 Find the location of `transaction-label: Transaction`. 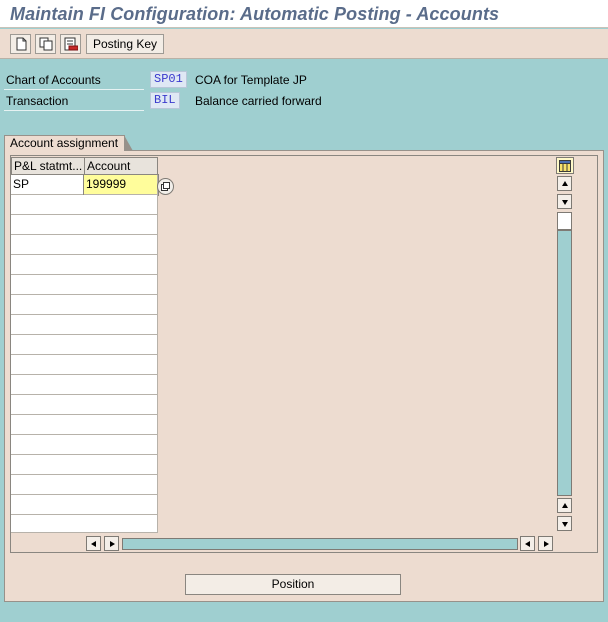

transaction-label: Transaction is located at coordinates (37, 101).